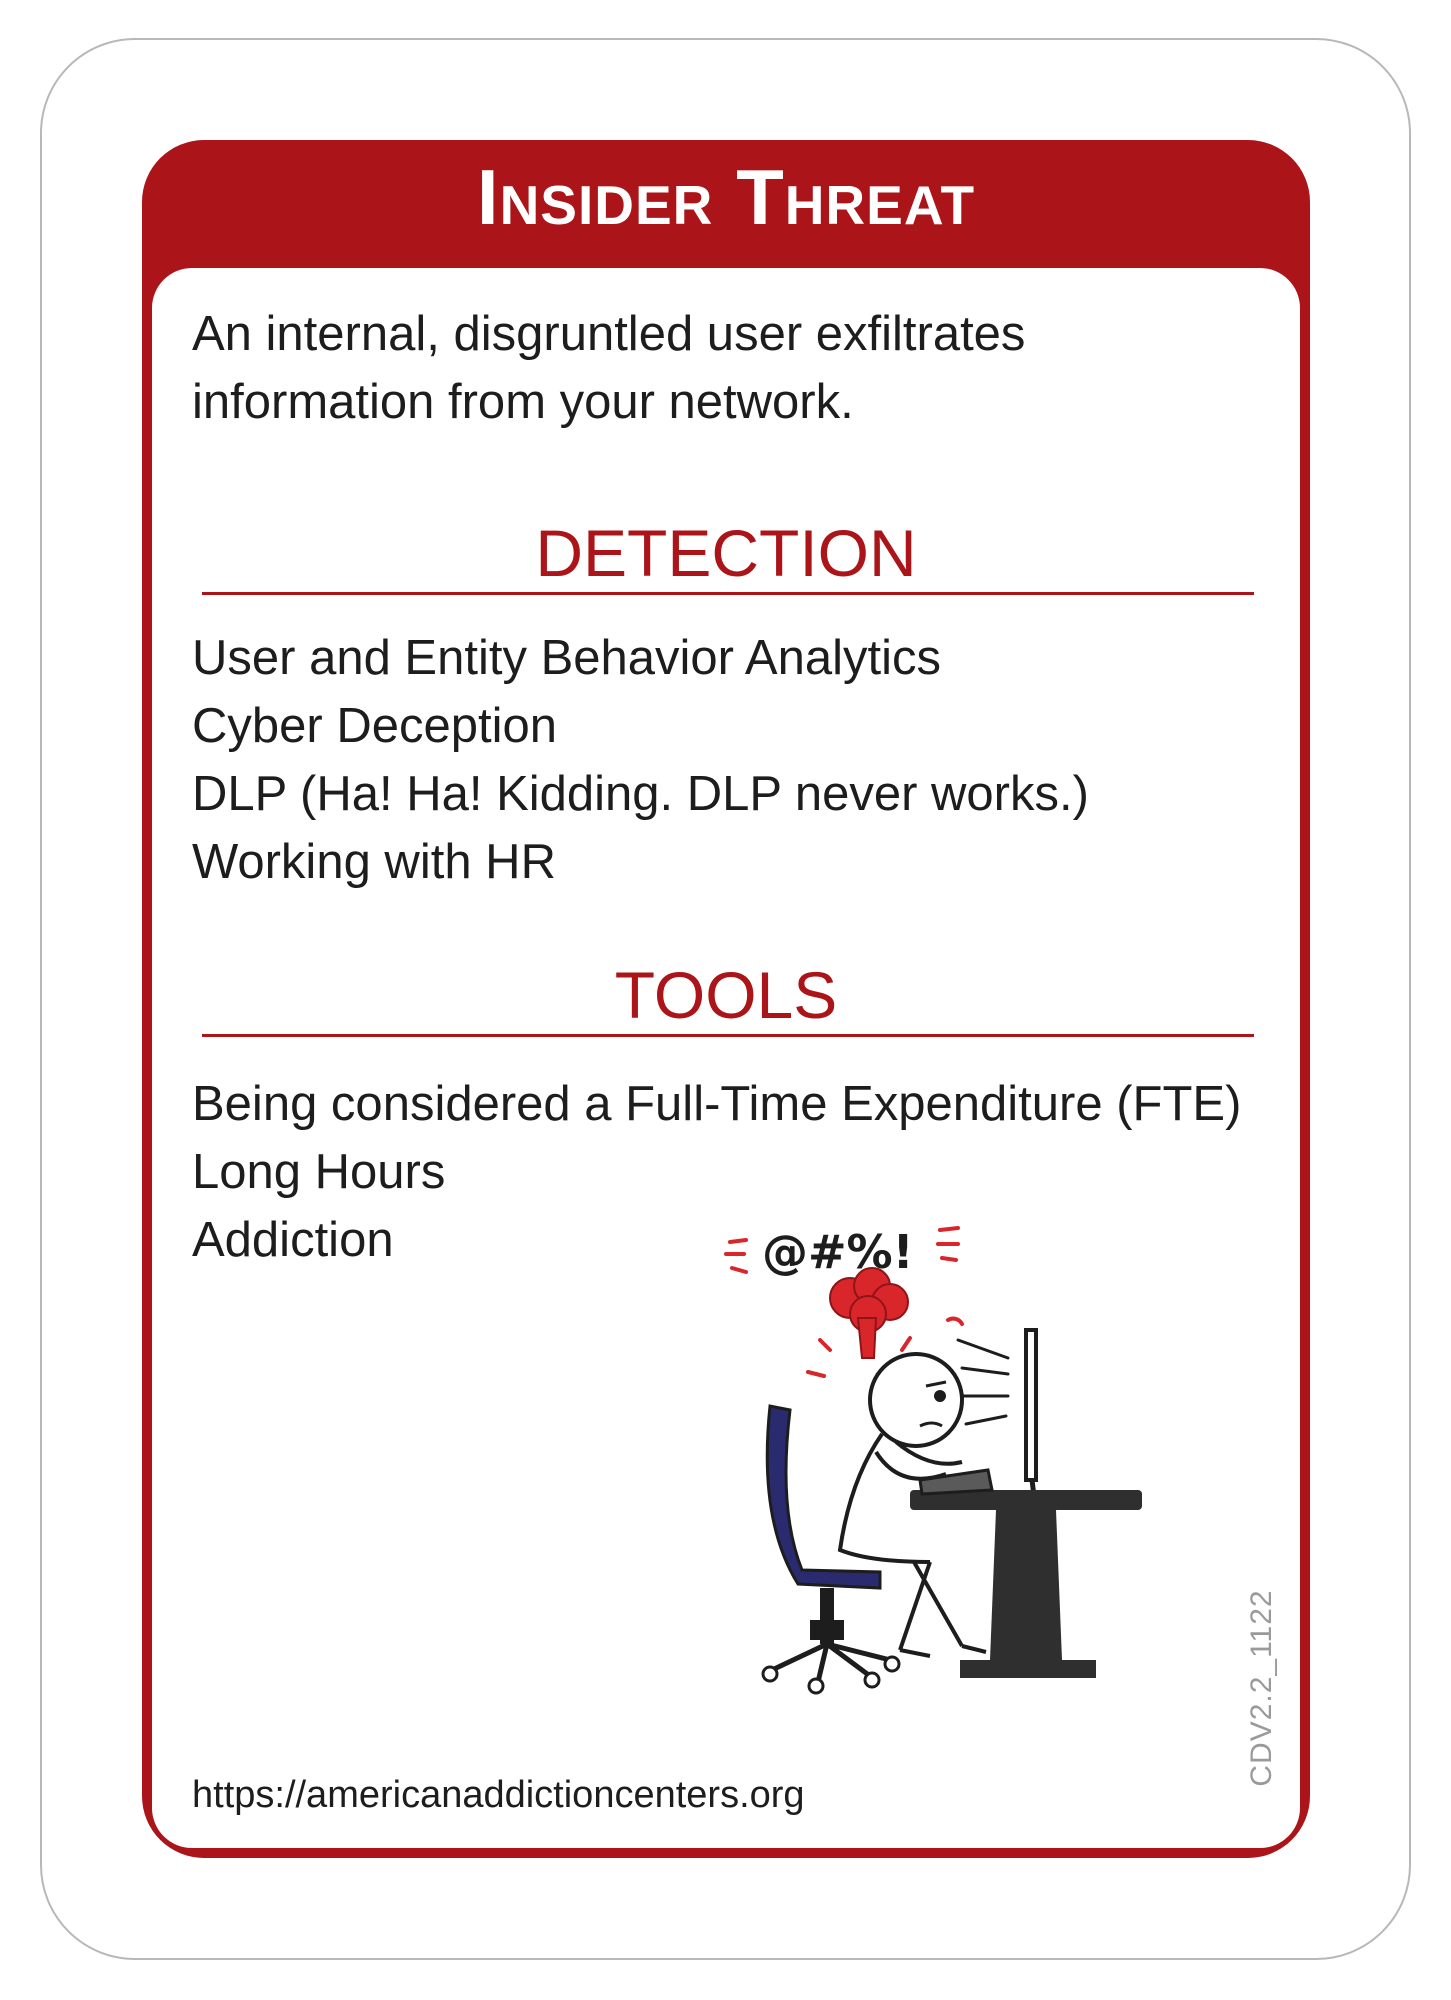 Image resolution: width=1451 pixels, height=2000 pixels. I want to click on detection-heading: DETECTION, so click(726, 553).